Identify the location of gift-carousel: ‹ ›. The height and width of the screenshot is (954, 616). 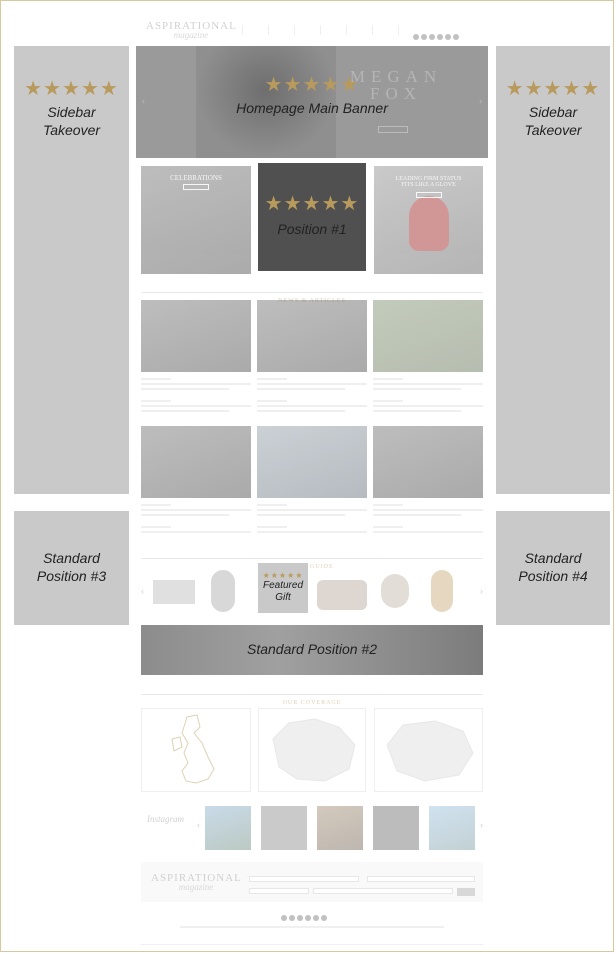
(312, 591).